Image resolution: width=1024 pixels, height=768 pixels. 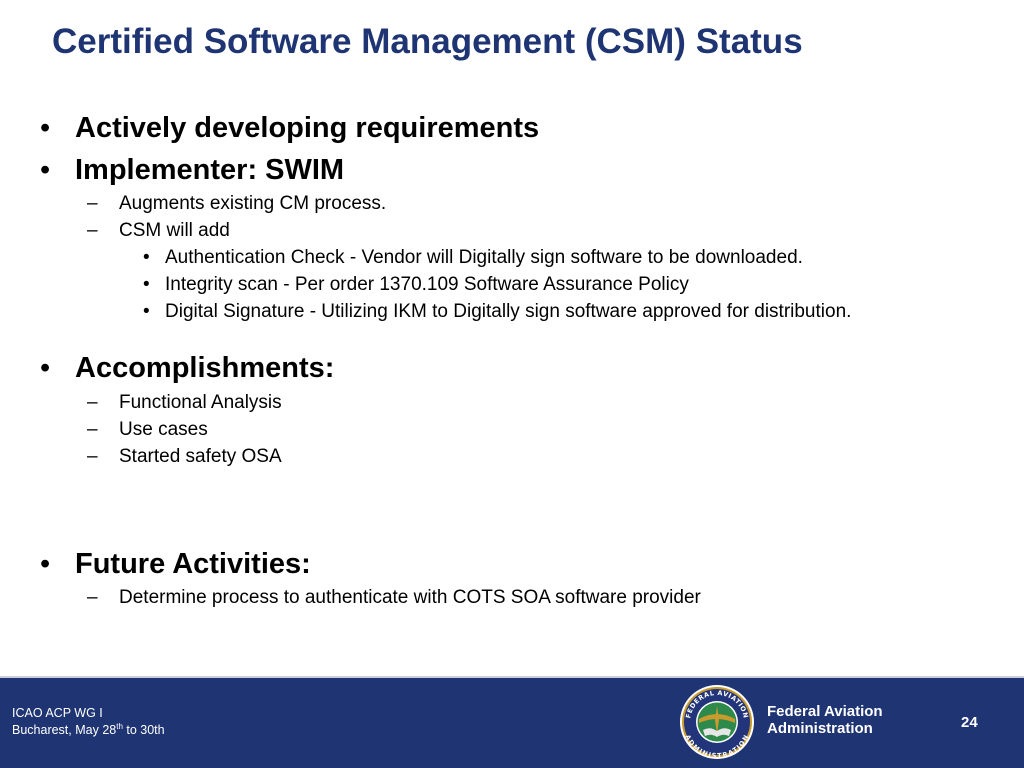 What do you see at coordinates (205, 368) in the screenshot?
I see `bullet-text: Accomplishments:` at bounding box center [205, 368].